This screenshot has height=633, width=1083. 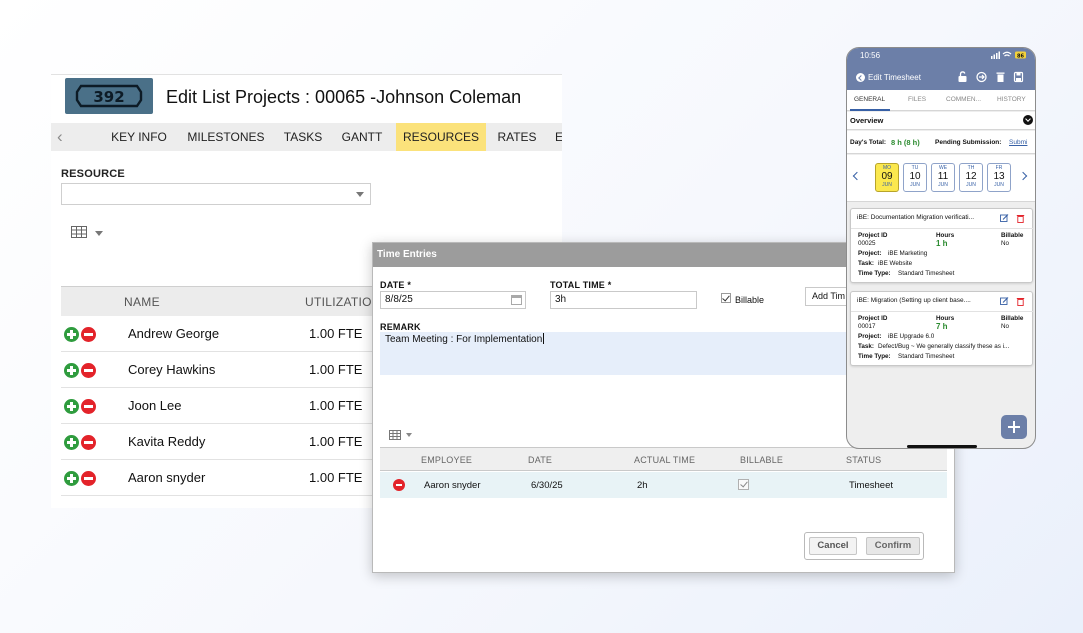 What do you see at coordinates (915, 177) in the screenshot?
I see `day-chip: TU 10 JUN` at bounding box center [915, 177].